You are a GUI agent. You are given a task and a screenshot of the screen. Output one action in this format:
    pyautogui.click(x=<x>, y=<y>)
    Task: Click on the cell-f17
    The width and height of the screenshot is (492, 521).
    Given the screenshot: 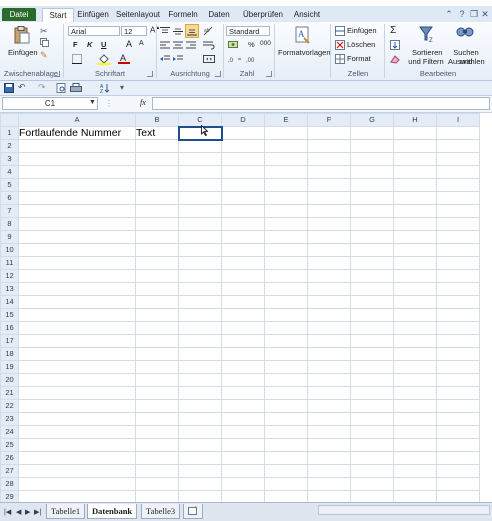 What is the action you would take?
    pyautogui.click(x=329, y=341)
    